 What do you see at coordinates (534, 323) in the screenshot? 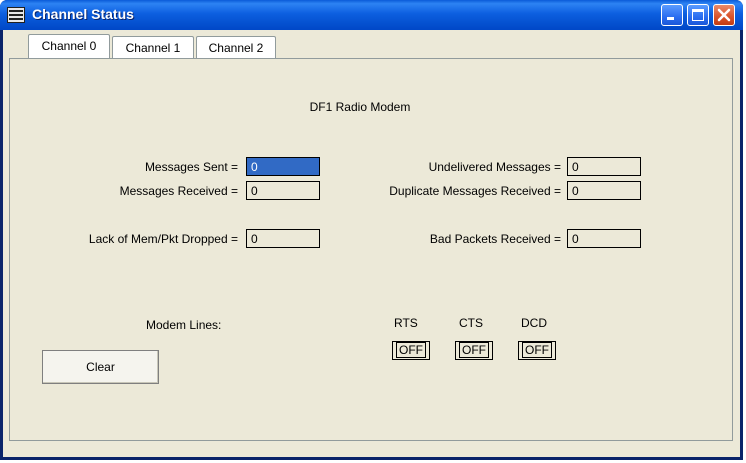
I see `dcd-label: DCD` at bounding box center [534, 323].